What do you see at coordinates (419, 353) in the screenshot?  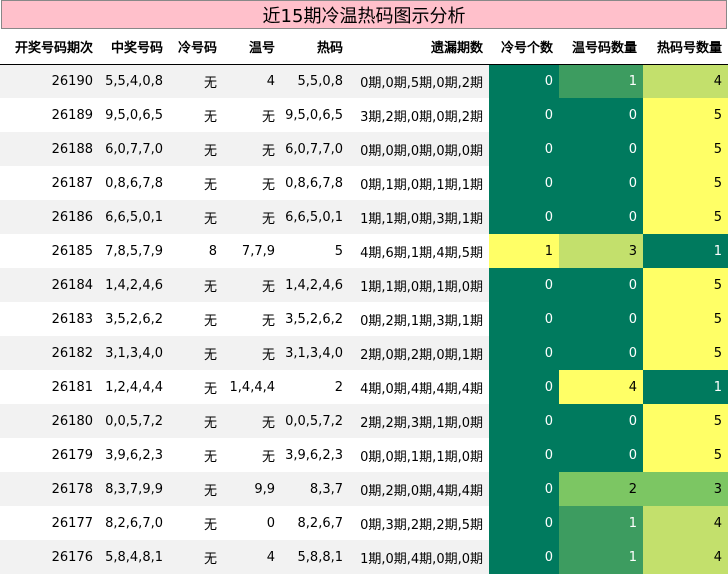 I see `cell-missing-periods: 2期,0期,2期,0期,1期` at bounding box center [419, 353].